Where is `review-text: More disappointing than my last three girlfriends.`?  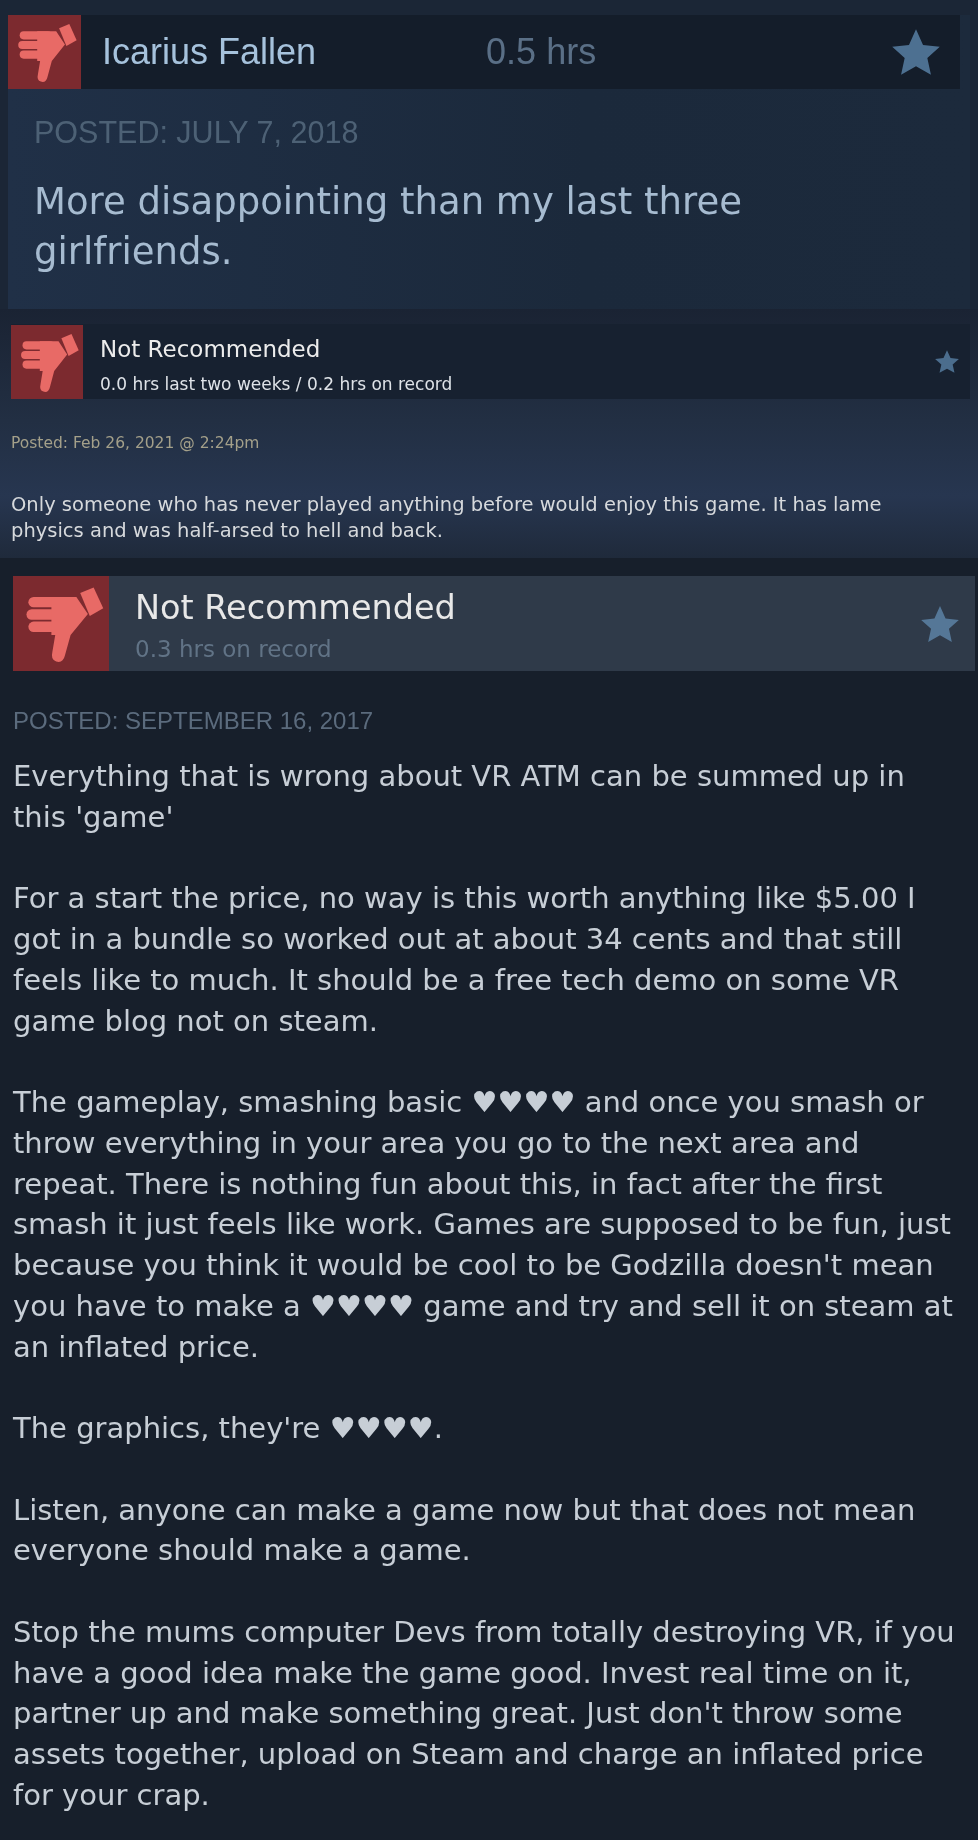 review-text: More disappointing than my last three girlfriends. is located at coordinates (388, 227).